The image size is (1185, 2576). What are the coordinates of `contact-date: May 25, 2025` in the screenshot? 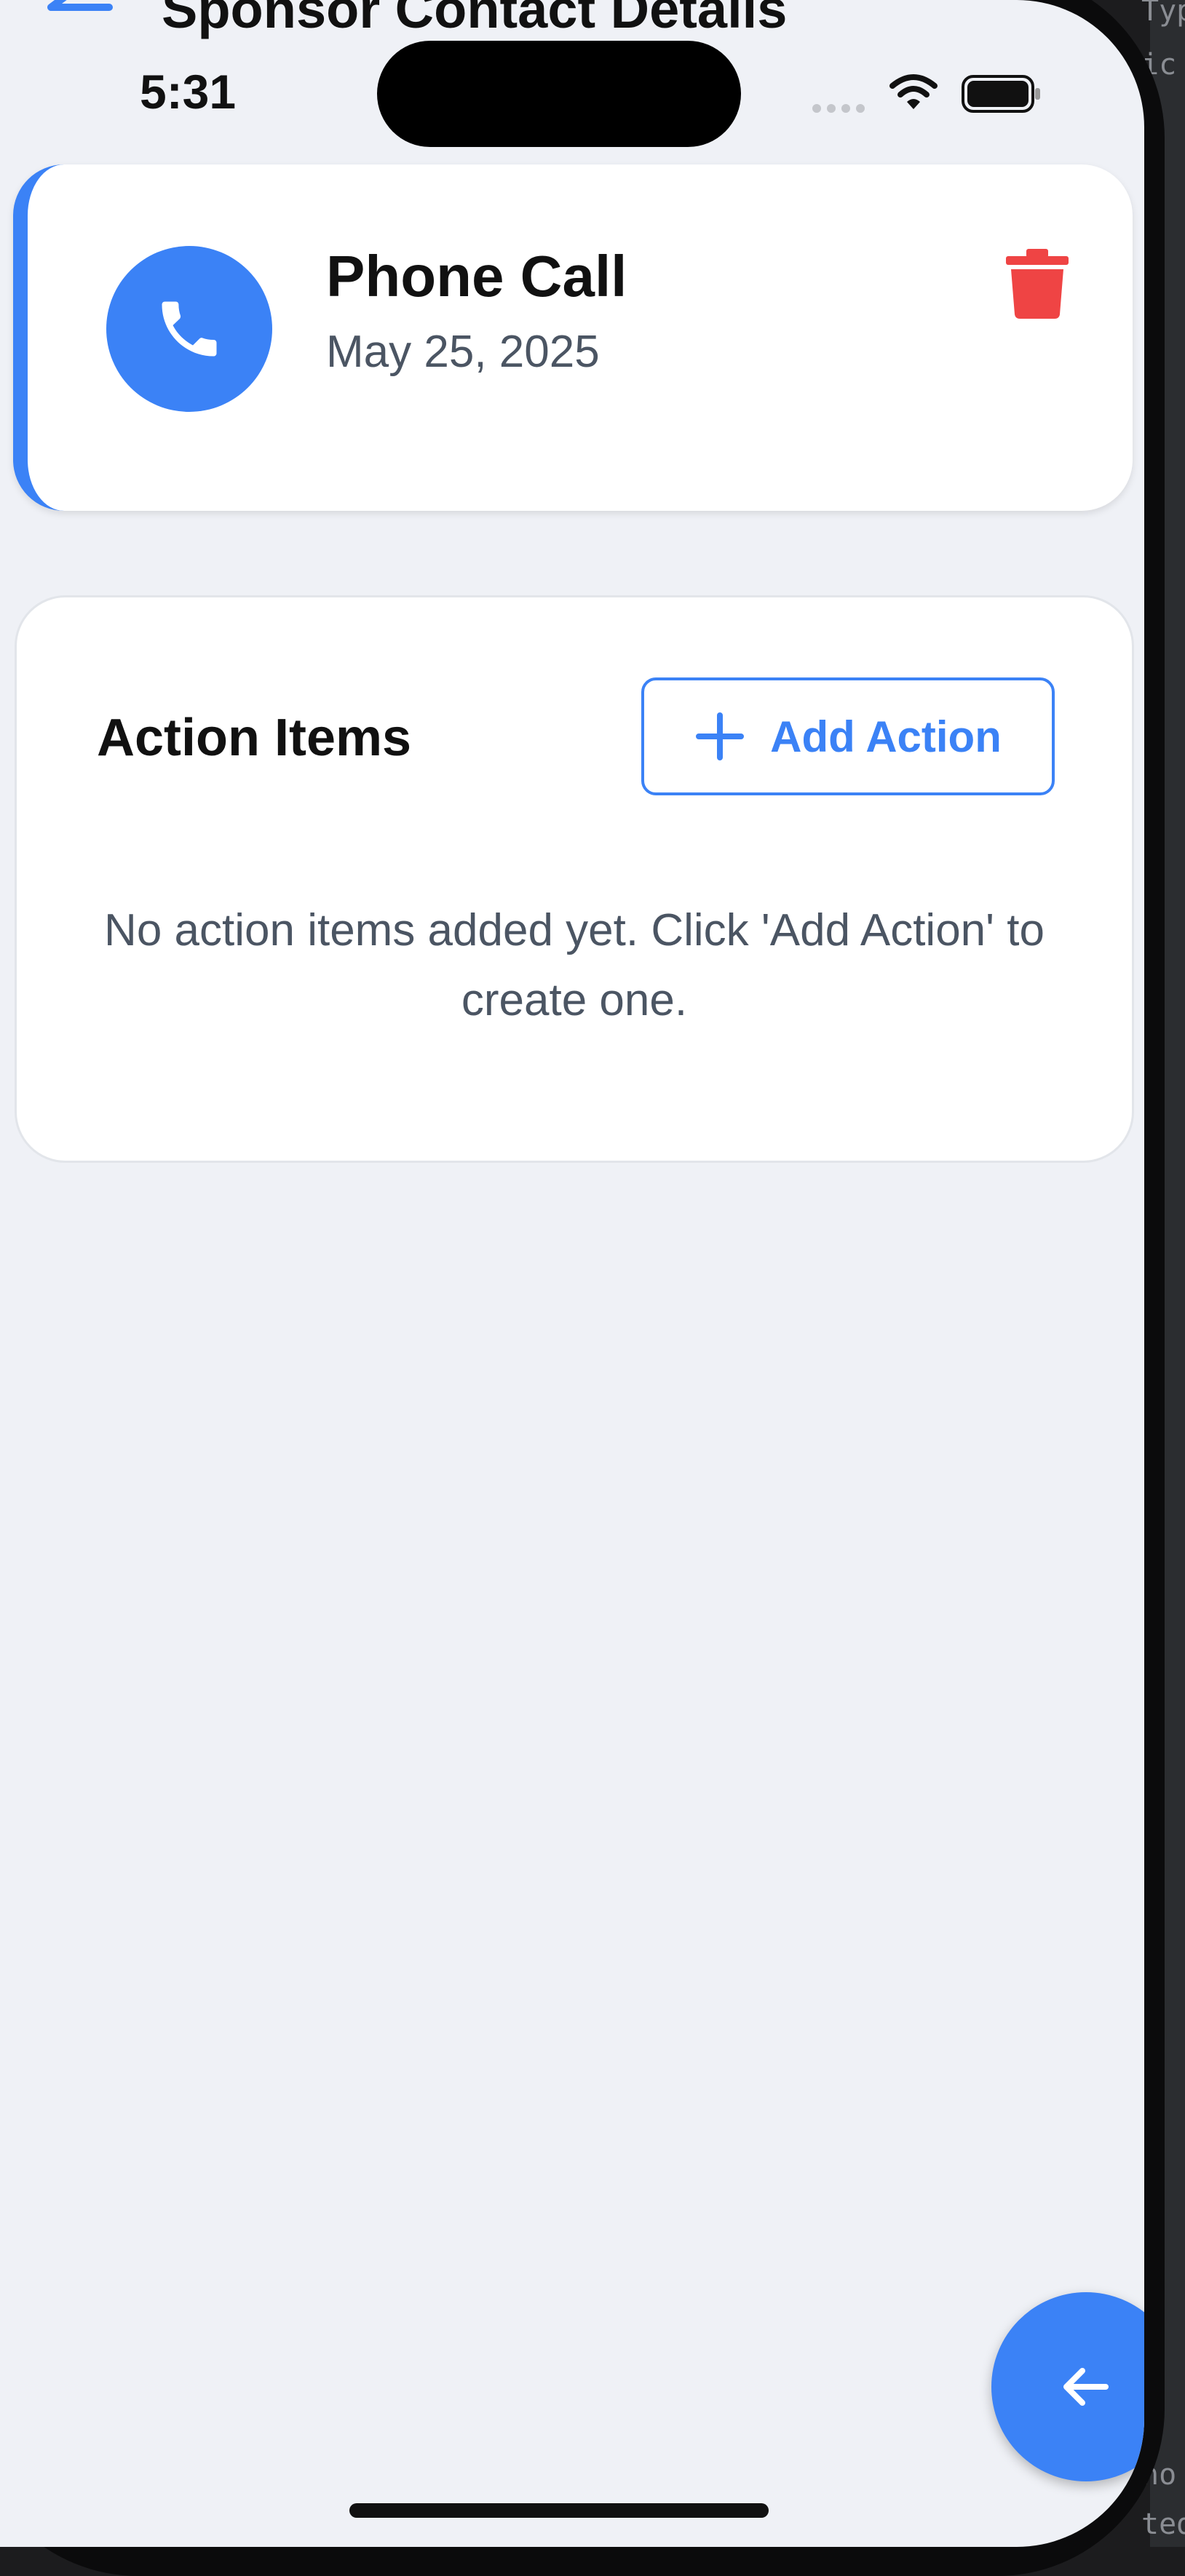 It's located at (463, 352).